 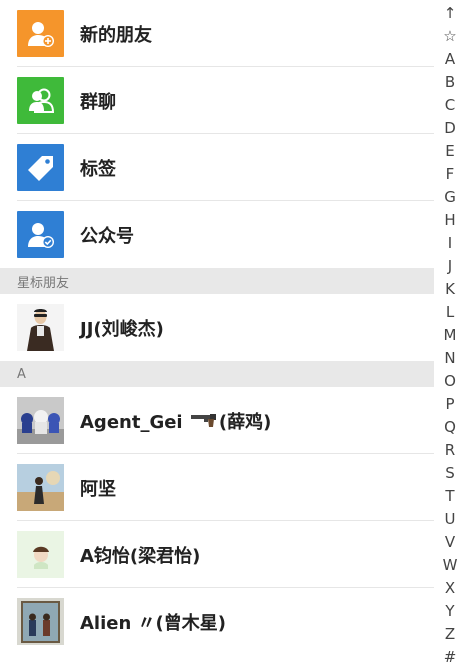 I want to click on index-letter: F, so click(x=450, y=174).